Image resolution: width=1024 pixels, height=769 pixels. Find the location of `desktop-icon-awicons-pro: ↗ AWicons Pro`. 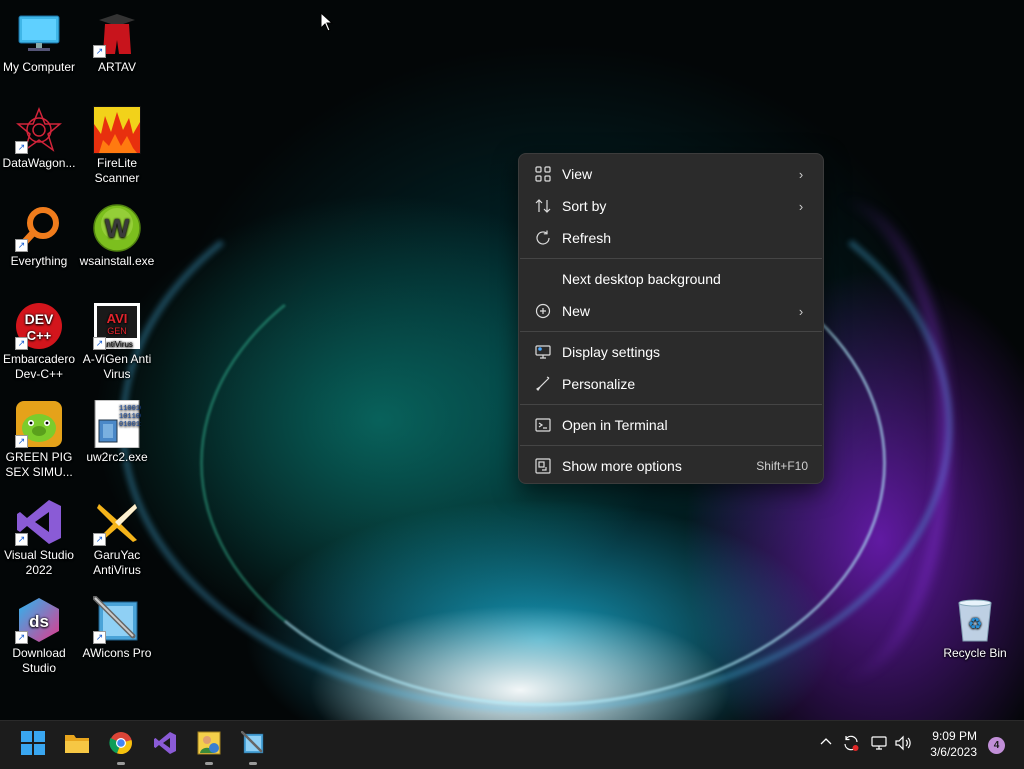

desktop-icon-awicons-pro: ↗ AWicons Pro is located at coordinates (117, 628).